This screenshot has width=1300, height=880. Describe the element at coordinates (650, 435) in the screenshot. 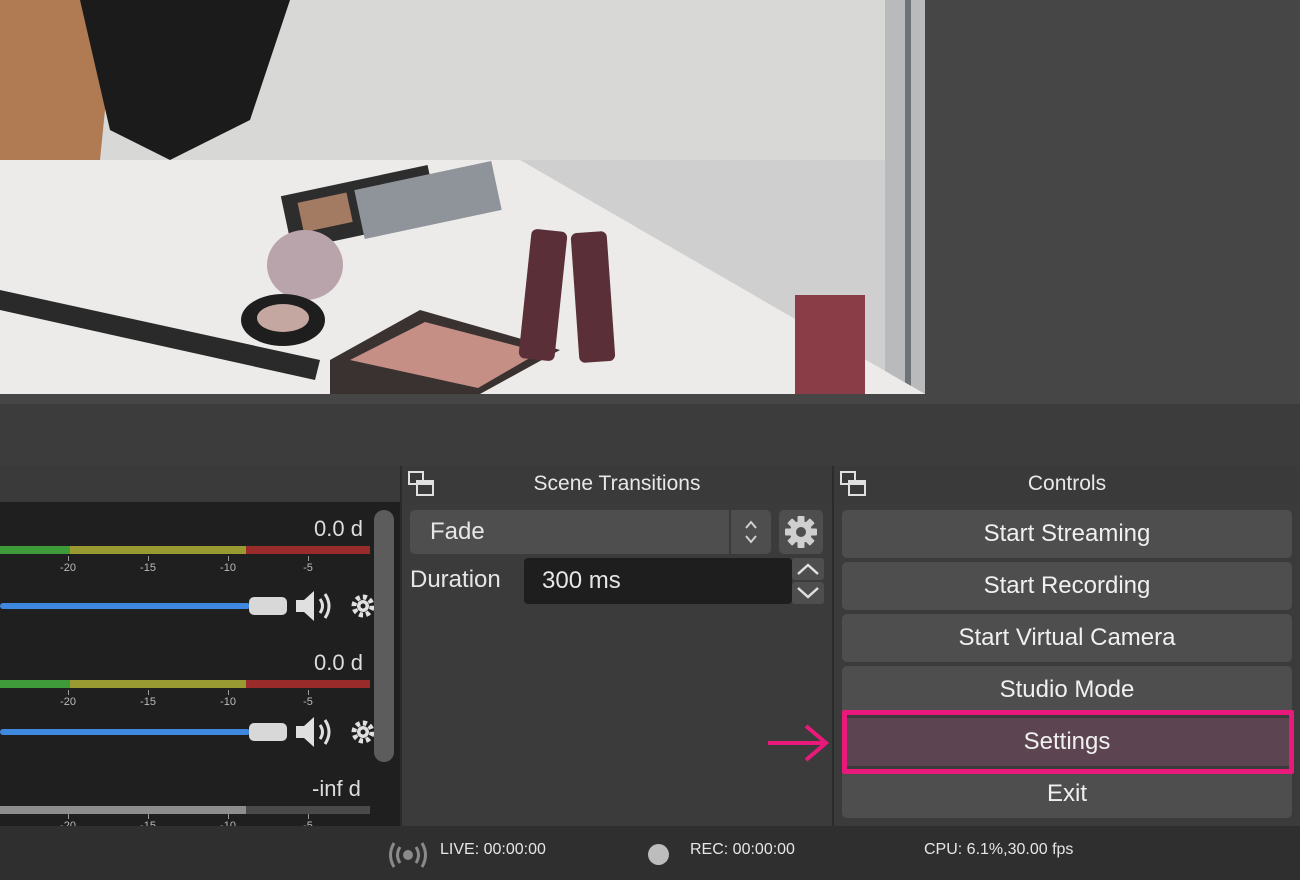

I see `dock-gap` at that location.